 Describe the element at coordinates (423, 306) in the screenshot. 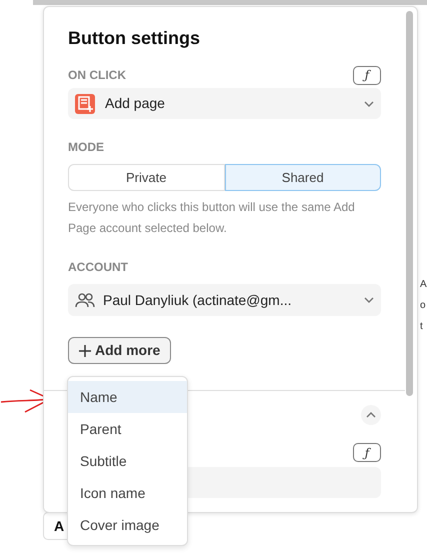

I see `background-text: o` at that location.